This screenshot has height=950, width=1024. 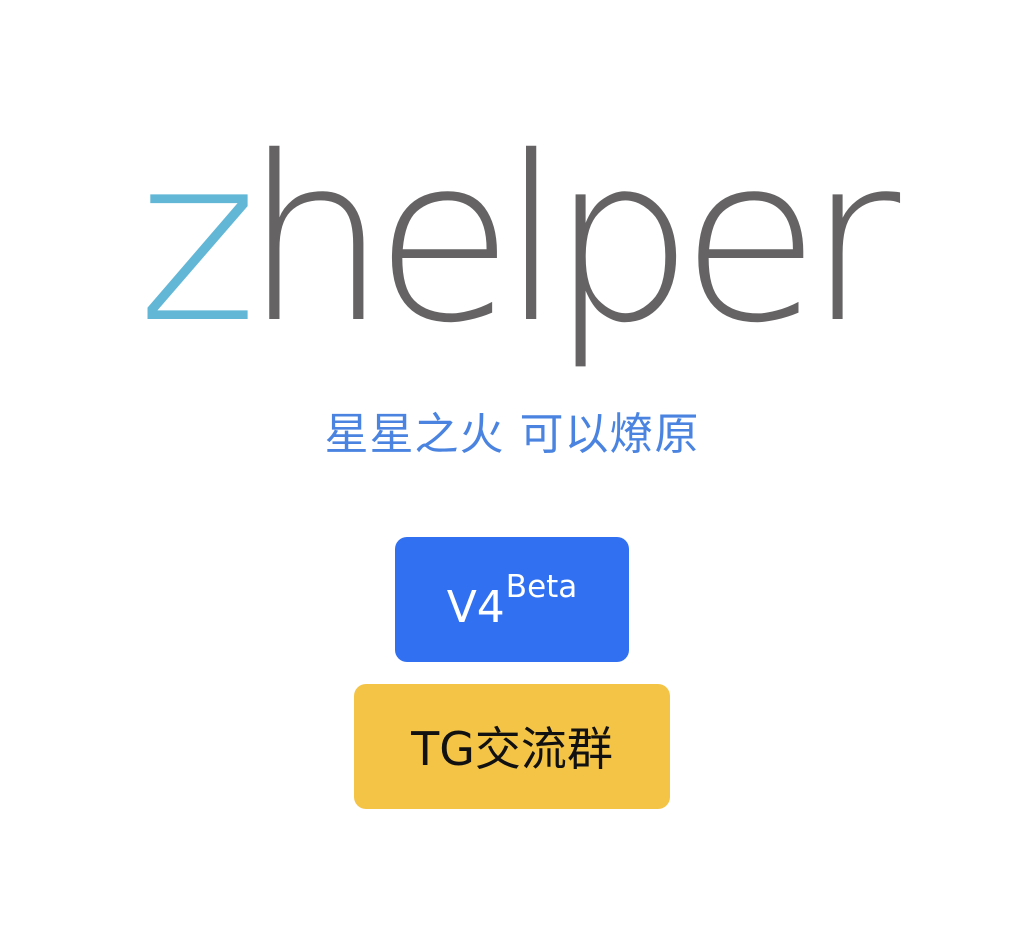 I want to click on slogan-text: 星星之火 可以燎原, so click(x=512, y=434).